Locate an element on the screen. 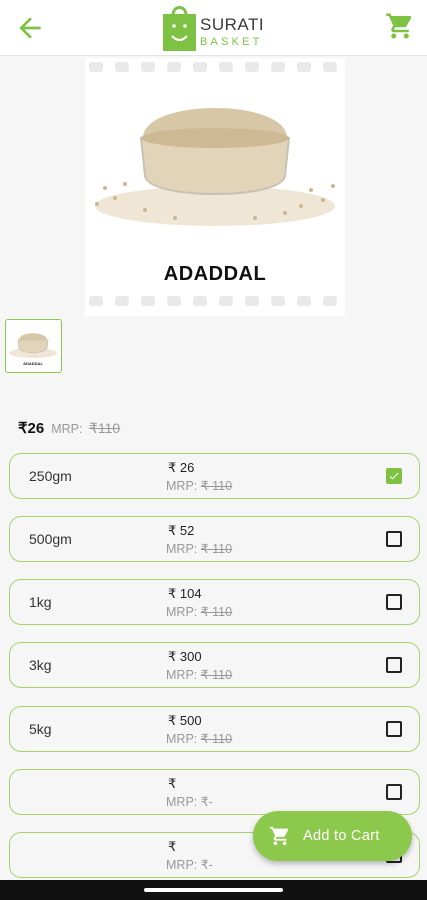 The image size is (427, 900). option-size: 5kg is located at coordinates (40, 729).